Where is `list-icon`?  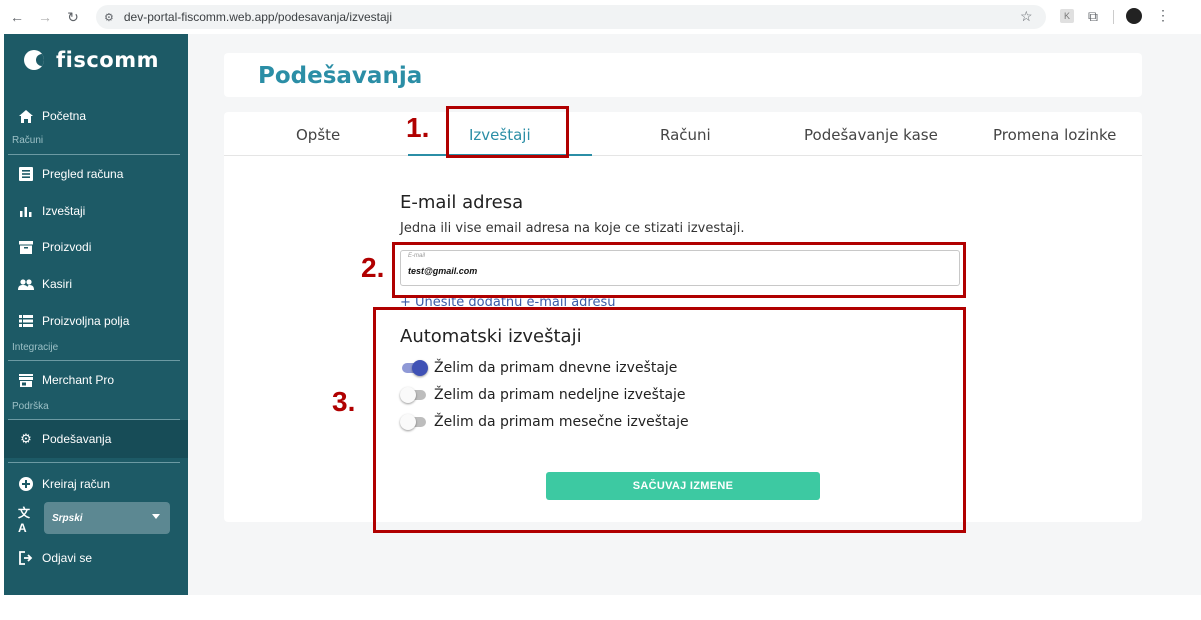
list-icon is located at coordinates (26, 321).